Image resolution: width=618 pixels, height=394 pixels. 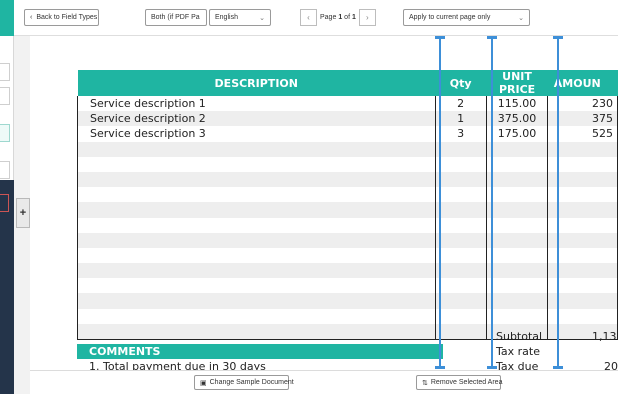 I want to click on invoice-header-row: DESCRIPTION Qty UNIT PRICE AMOUN, so click(x=347, y=83).